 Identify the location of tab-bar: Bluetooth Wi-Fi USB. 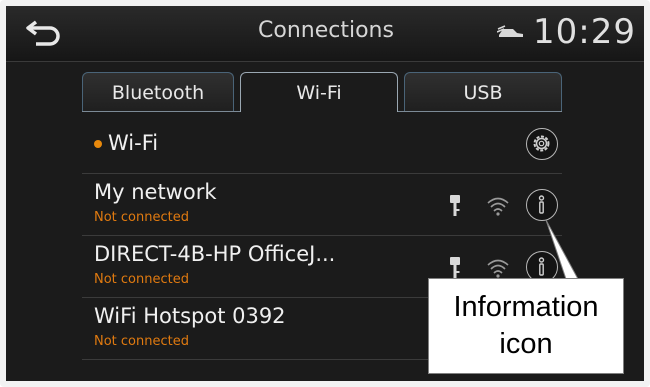
(322, 92).